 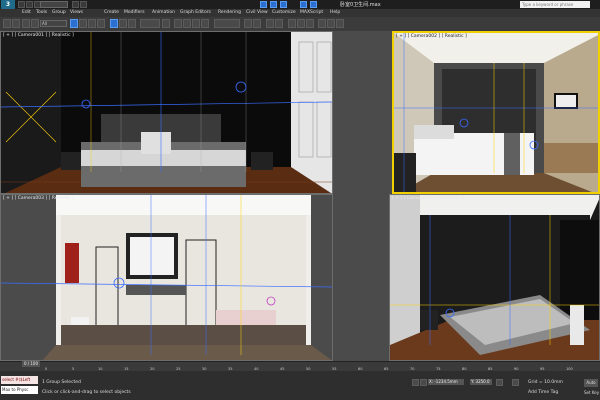 What do you see at coordinates (196, 23) in the screenshot?
I see `percent-snap-icon` at bounding box center [196, 23].